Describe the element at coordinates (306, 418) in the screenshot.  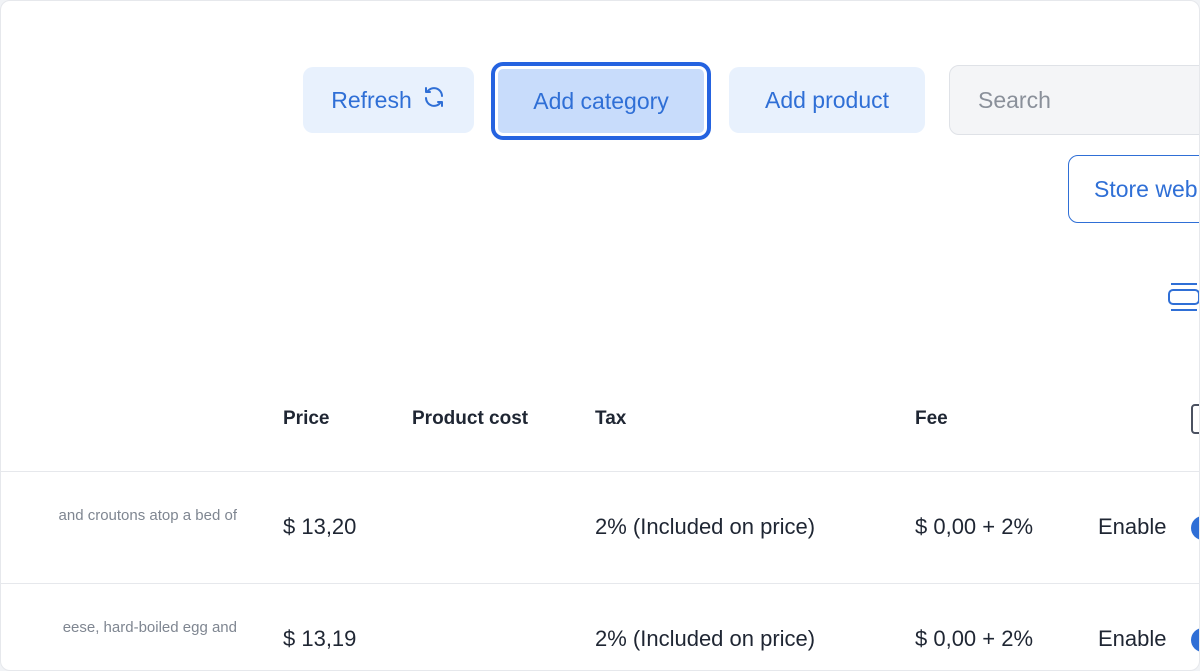
I see `column-header-price: Price` at that location.